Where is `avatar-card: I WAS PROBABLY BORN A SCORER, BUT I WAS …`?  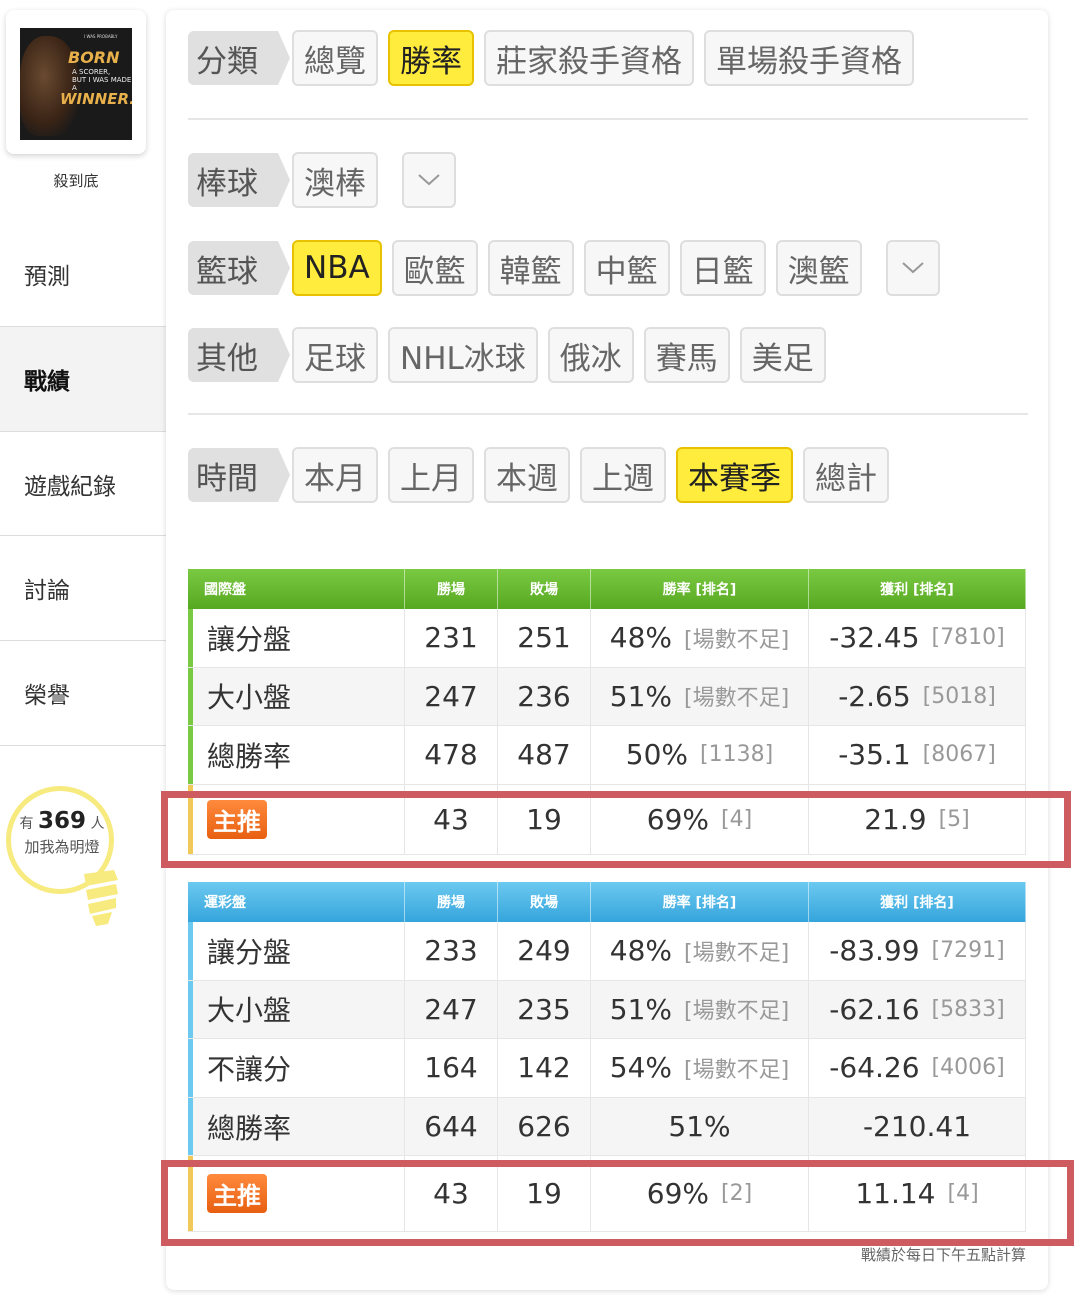
avatar-card: I WAS PROBABLY BORN A SCORER, BUT I WAS … is located at coordinates (76, 82).